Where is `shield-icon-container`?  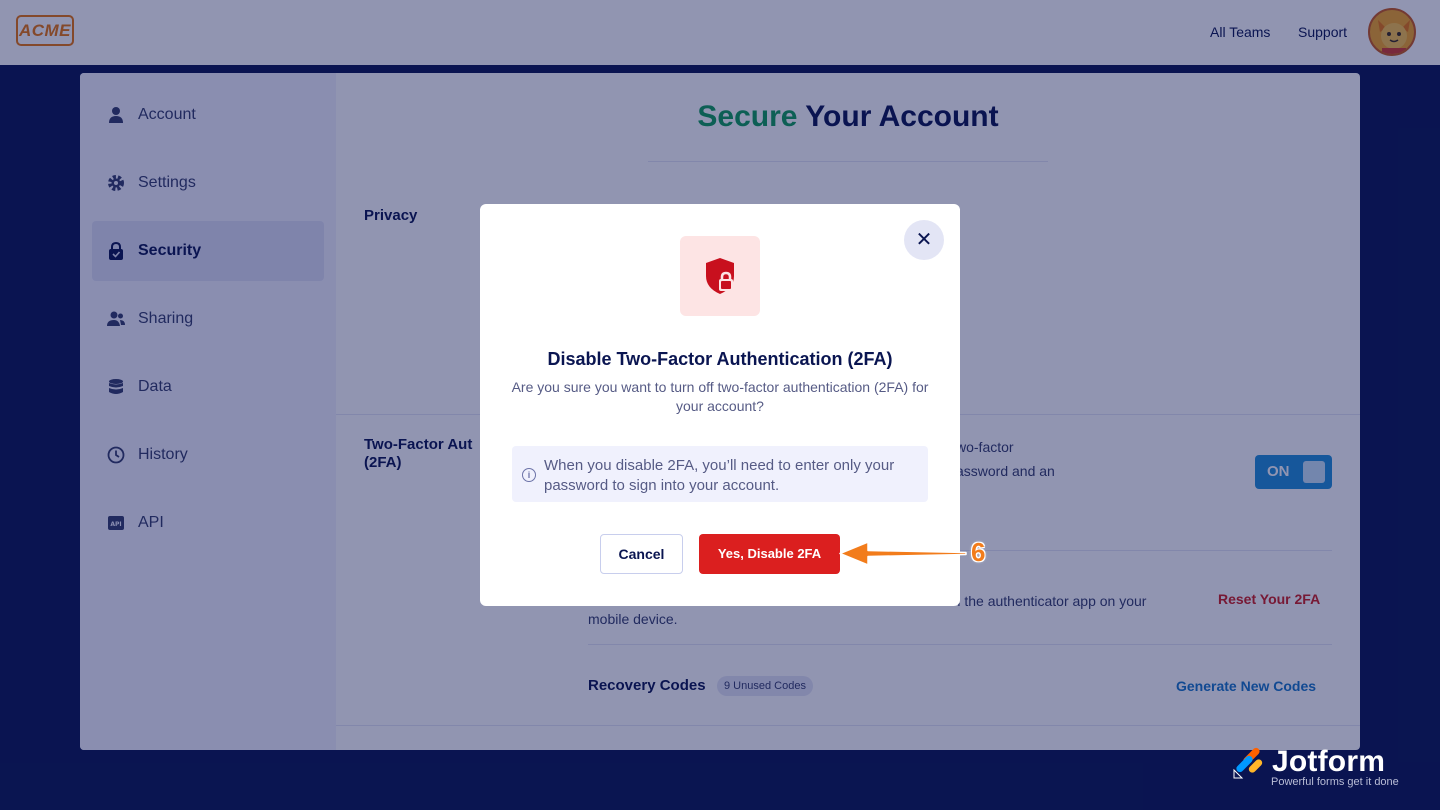
shield-icon-container is located at coordinates (720, 276).